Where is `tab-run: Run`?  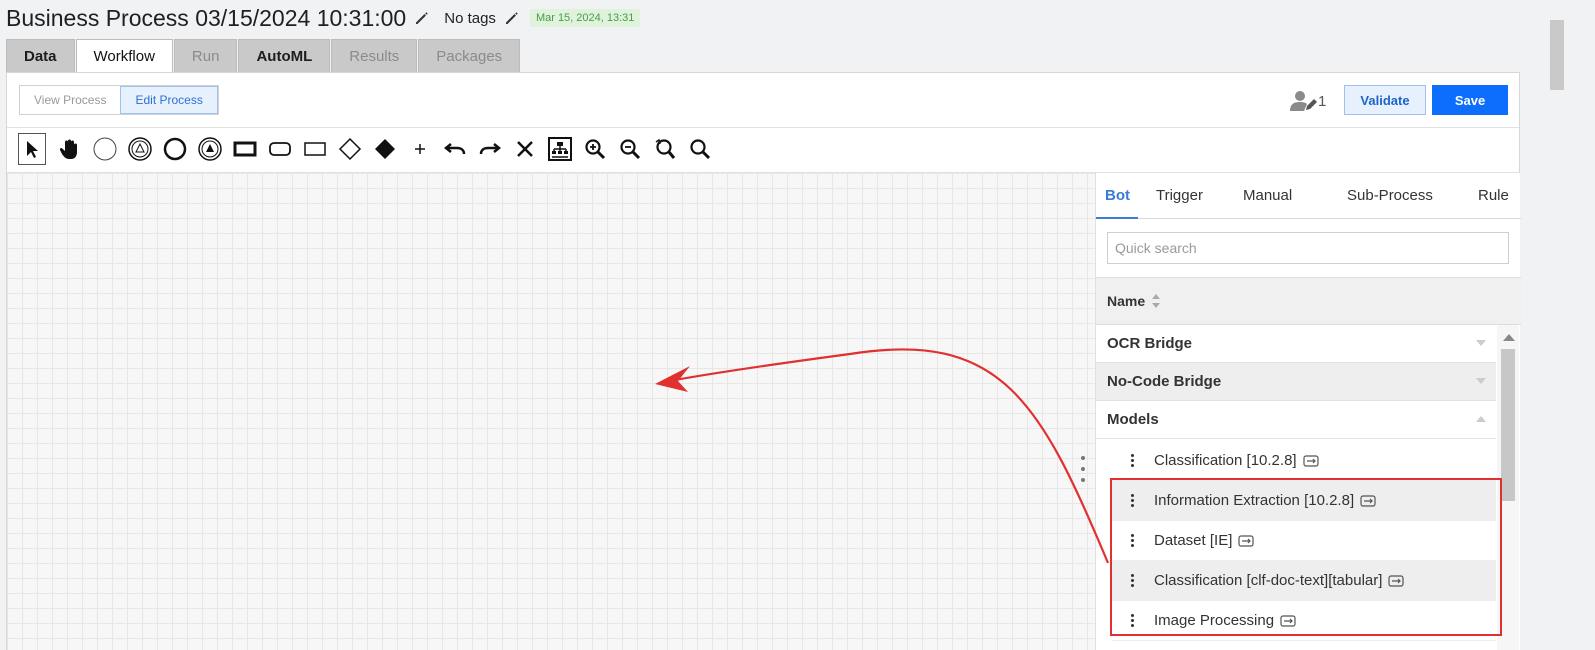
tab-run: Run is located at coordinates (205, 55).